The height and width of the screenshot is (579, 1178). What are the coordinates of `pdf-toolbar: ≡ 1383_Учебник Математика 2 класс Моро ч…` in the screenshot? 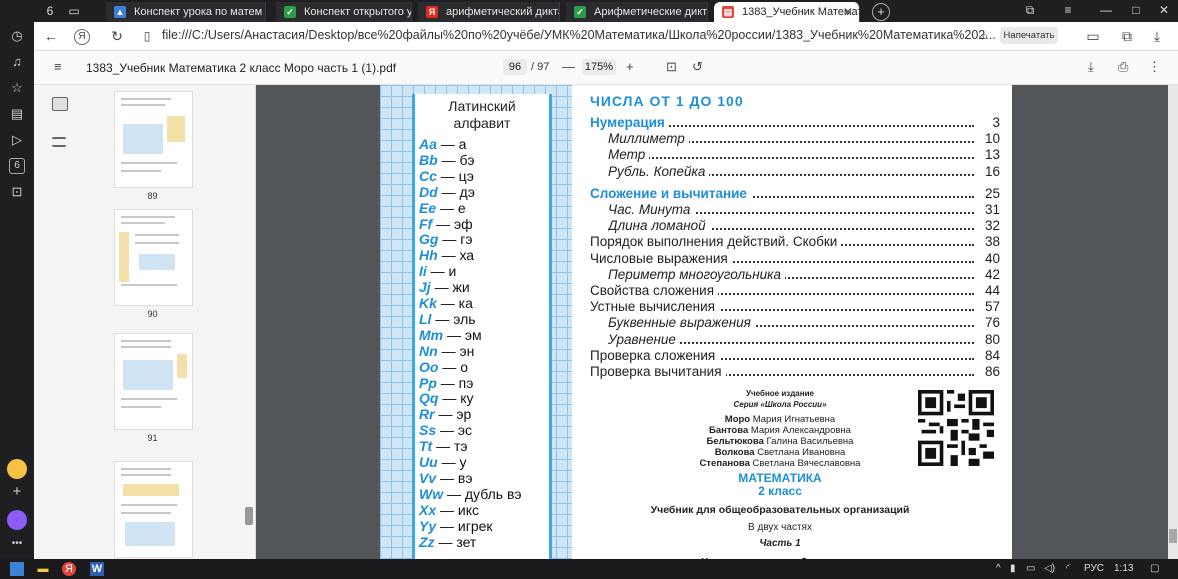 It's located at (606, 68).